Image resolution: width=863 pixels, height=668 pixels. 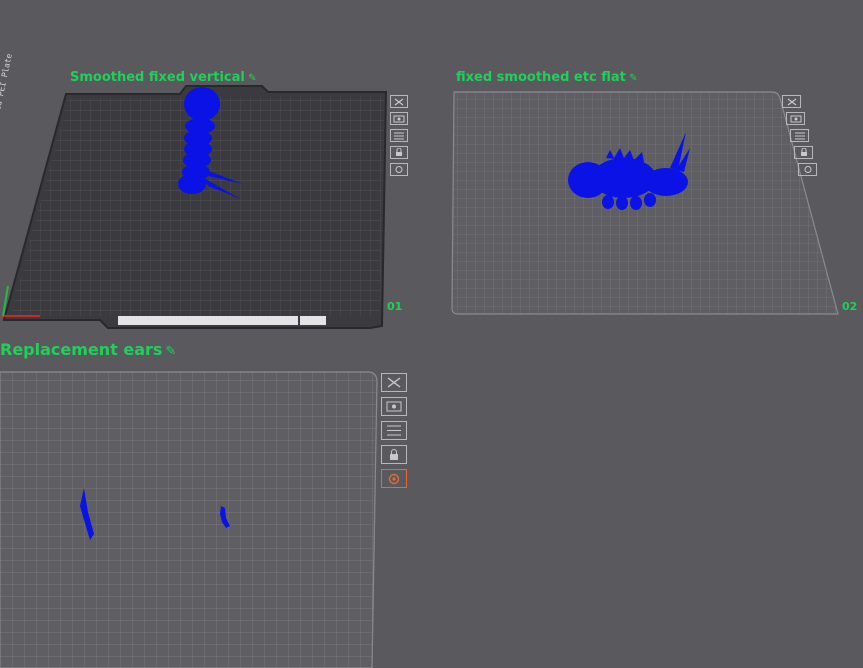 What do you see at coordinates (395, 306) in the screenshot?
I see `plate-1-number: 01` at bounding box center [395, 306].